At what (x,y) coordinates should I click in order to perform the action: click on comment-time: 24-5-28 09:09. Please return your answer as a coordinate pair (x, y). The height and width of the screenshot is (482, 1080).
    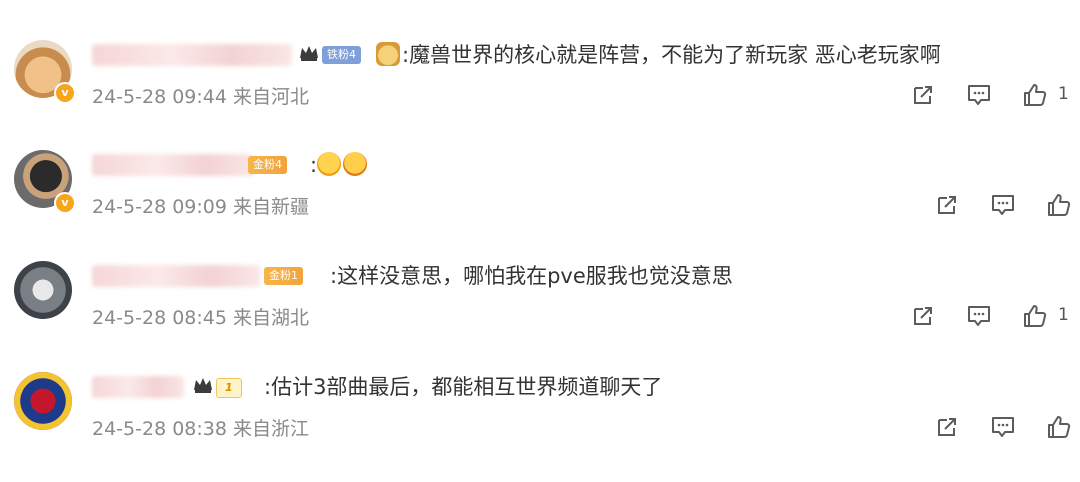
    Looking at the image, I should click on (159, 207).